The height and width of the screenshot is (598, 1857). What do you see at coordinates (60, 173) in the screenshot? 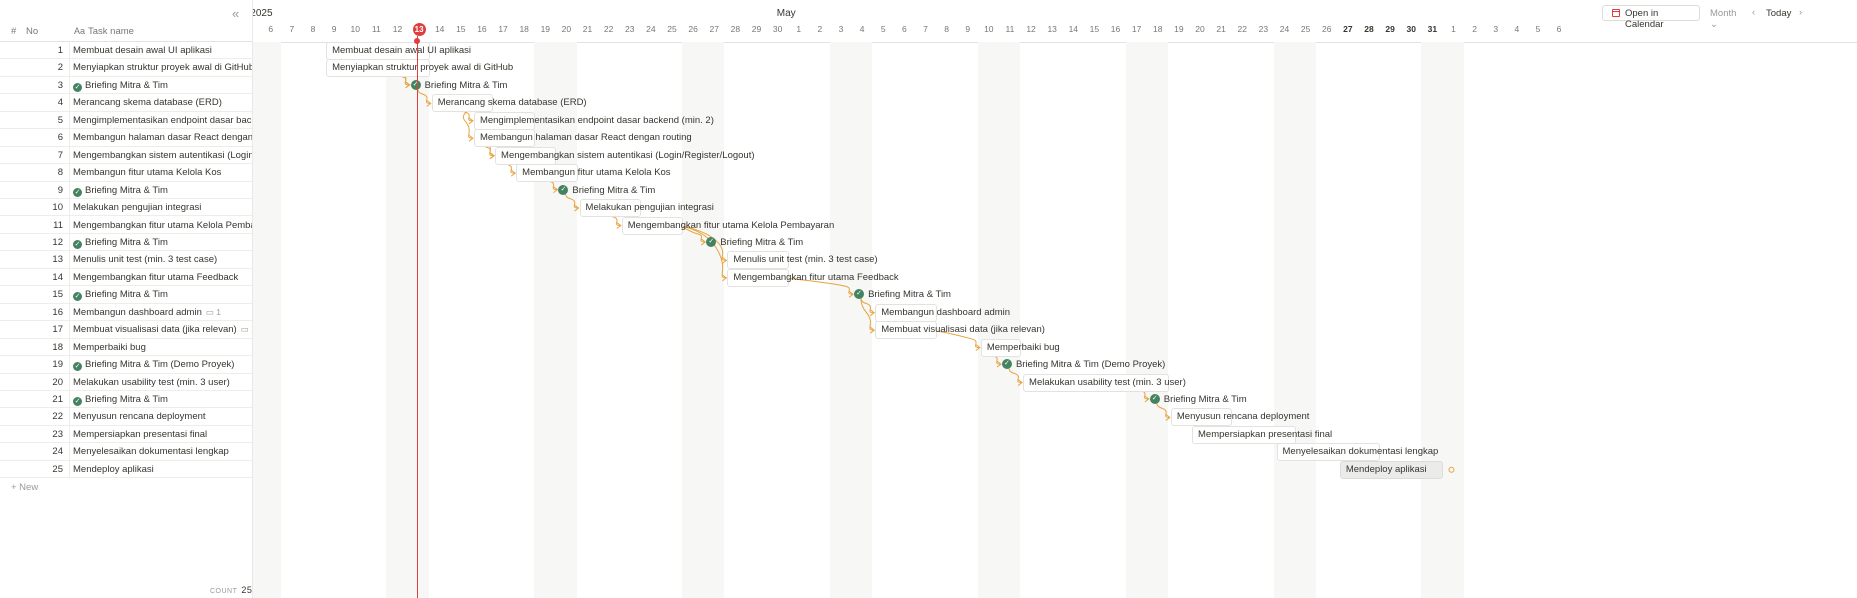
I see `row-number: 8` at bounding box center [60, 173].